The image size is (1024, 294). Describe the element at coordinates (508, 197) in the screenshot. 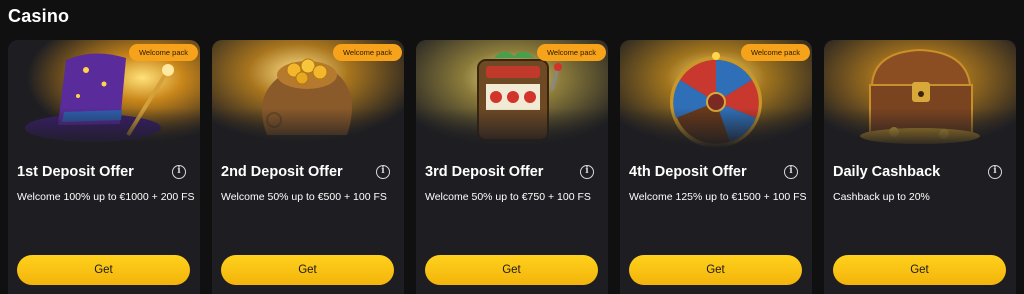

I see `card-description: Welcome 50% up to €750 + 100 FS` at that location.